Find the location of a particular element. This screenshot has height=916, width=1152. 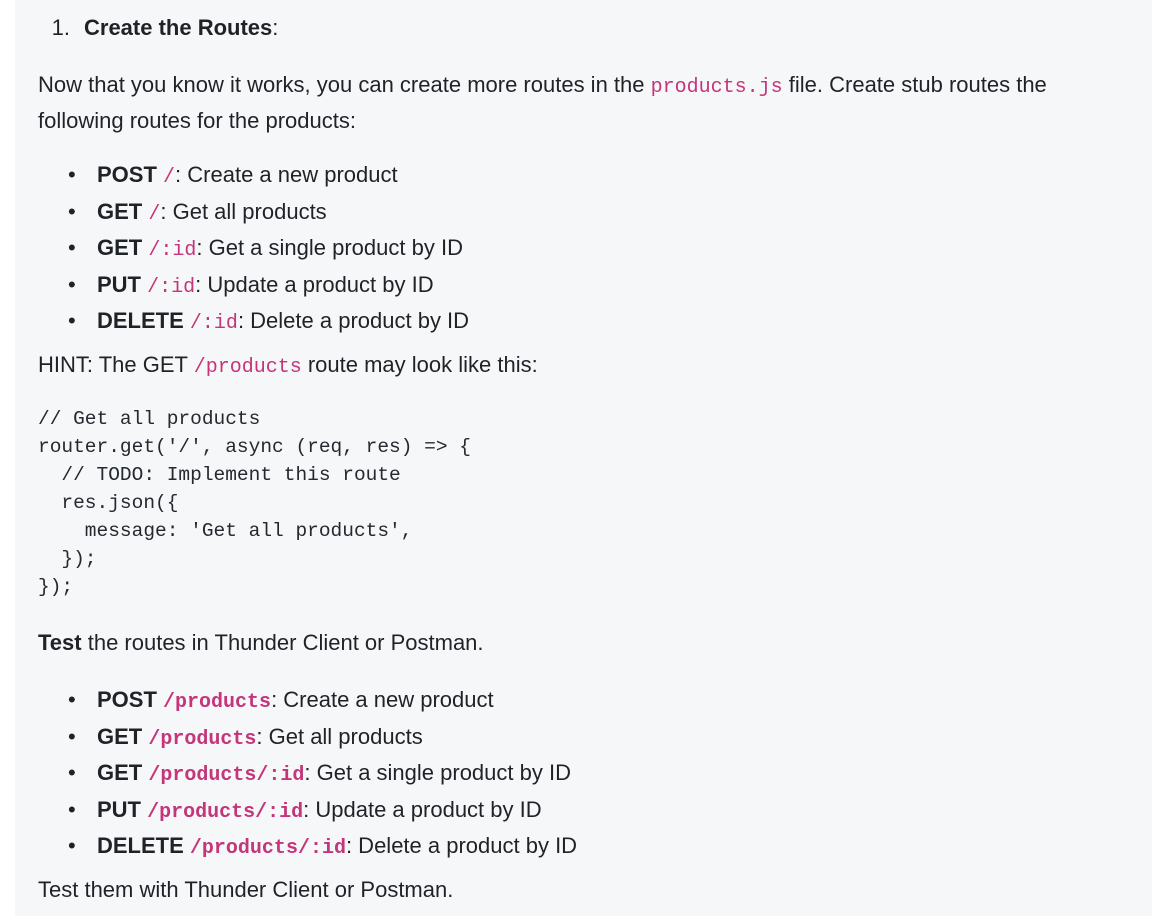

test-intro-bold: Test is located at coordinates (60, 642).